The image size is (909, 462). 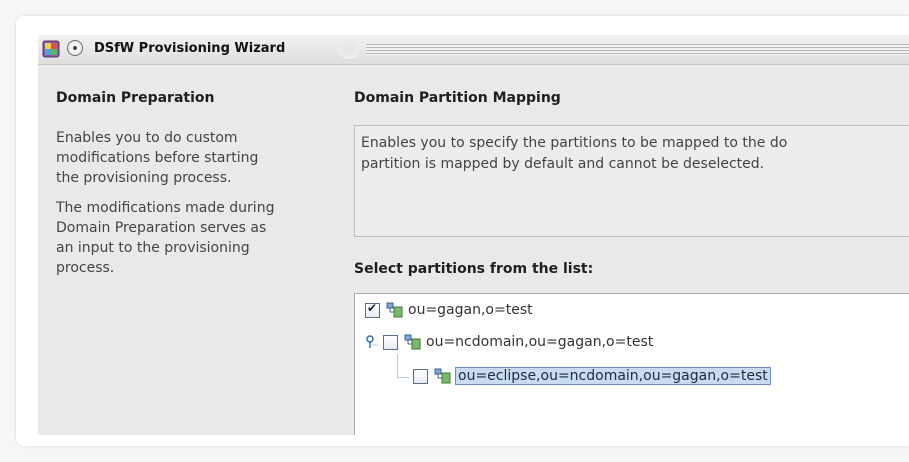 What do you see at coordinates (51, 49) in the screenshot?
I see `wizard-app-icon` at bounding box center [51, 49].